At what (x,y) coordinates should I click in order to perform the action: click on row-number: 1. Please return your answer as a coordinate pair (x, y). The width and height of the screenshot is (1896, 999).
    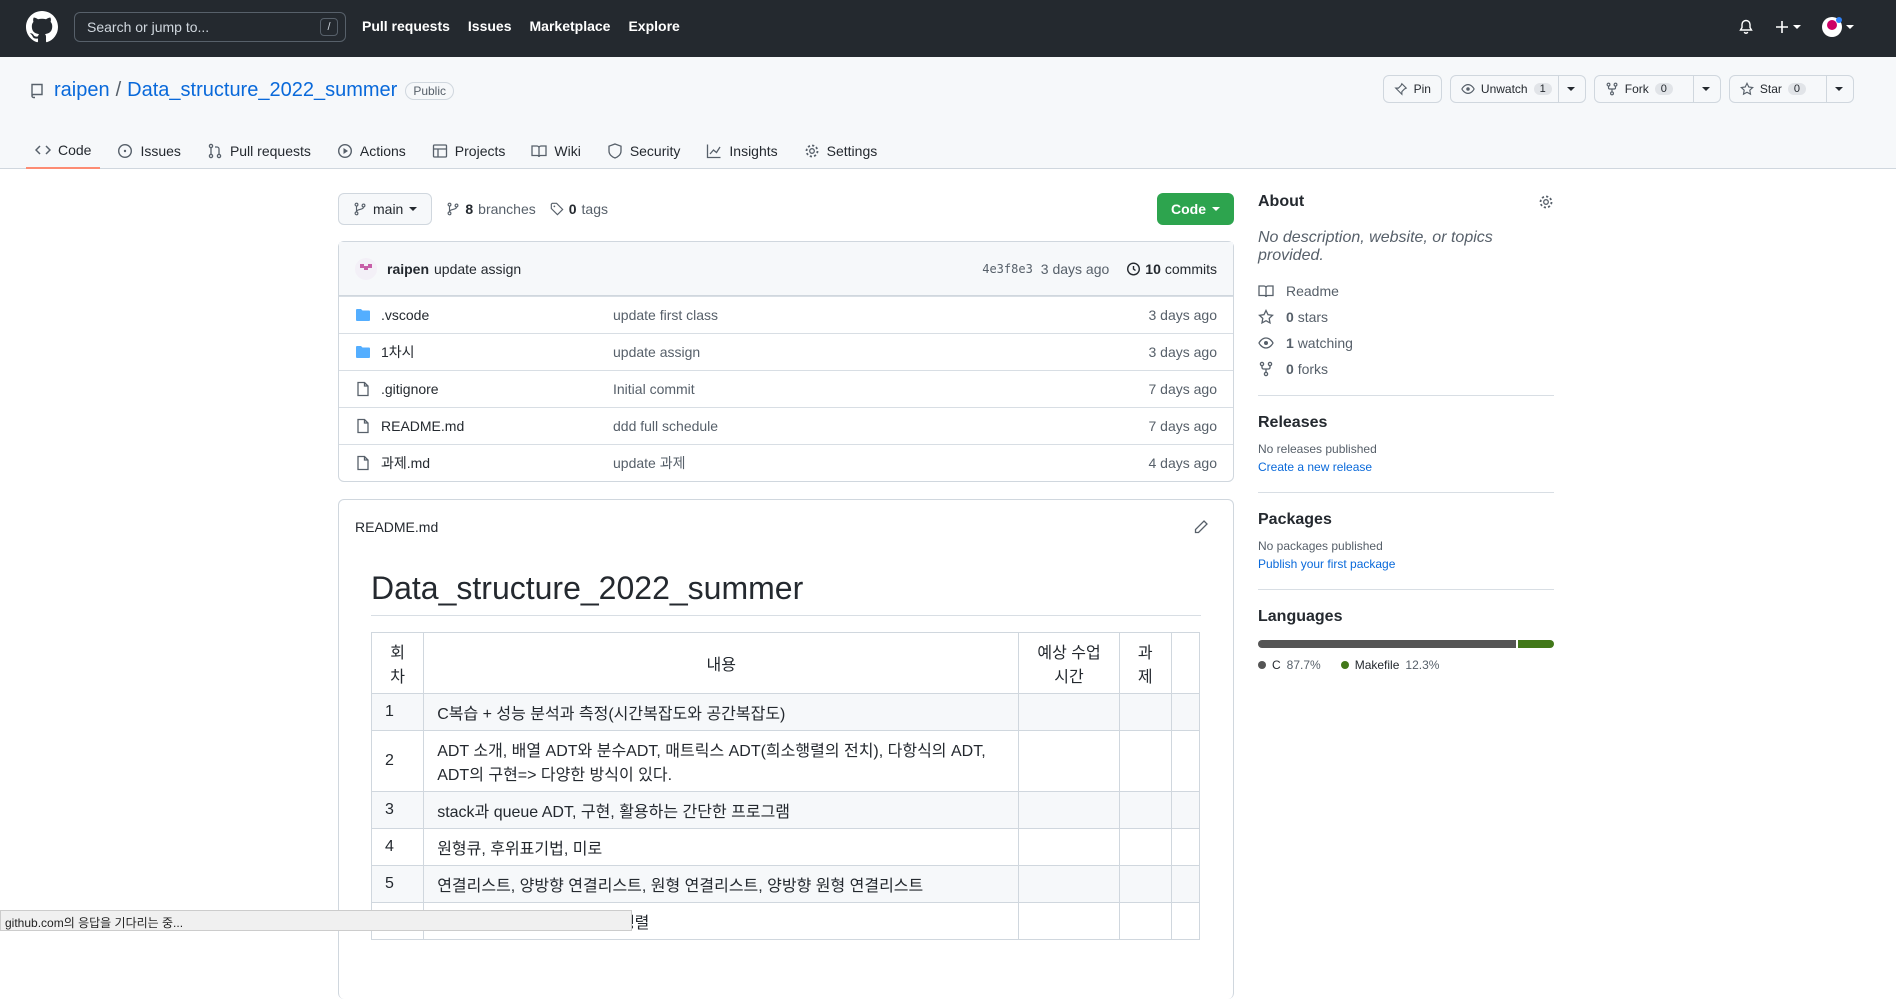
    Looking at the image, I should click on (397, 712).